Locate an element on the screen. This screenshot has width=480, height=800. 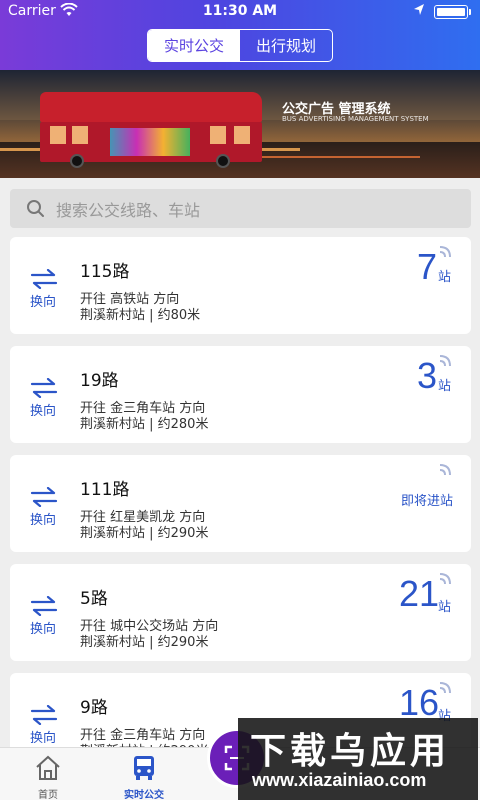
watermark-title: 下载乌应用 is located at coordinates (350, 751).